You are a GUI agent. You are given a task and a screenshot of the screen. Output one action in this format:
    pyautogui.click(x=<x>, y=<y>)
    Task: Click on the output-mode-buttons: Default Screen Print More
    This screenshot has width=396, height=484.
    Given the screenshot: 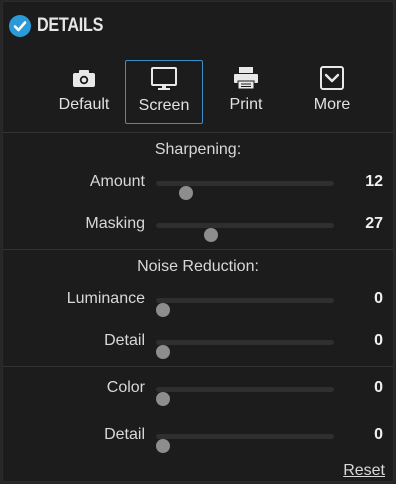 What is the action you would take?
    pyautogui.click(x=198, y=92)
    